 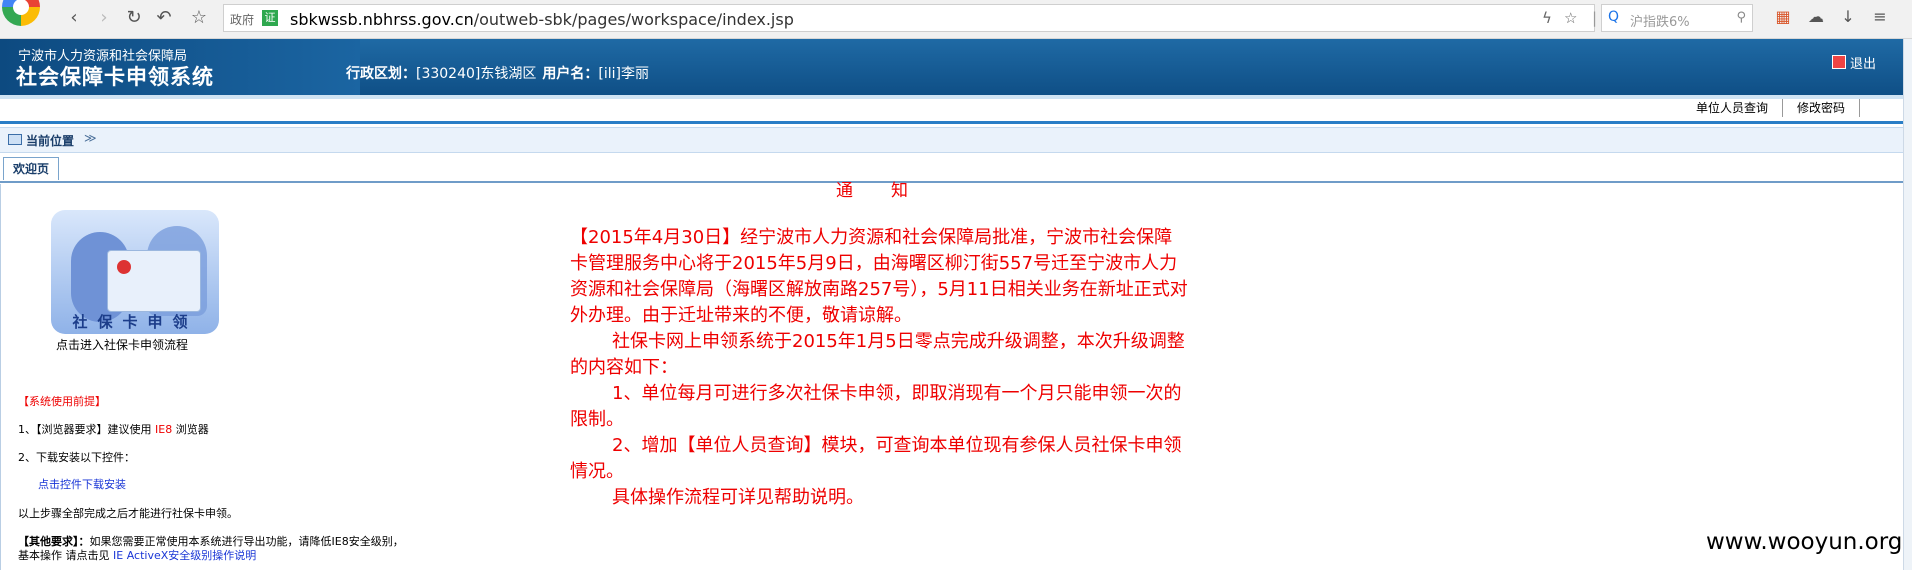 What do you see at coordinates (135, 322) in the screenshot?
I see `card-image-caption: 社保卡申领` at bounding box center [135, 322].